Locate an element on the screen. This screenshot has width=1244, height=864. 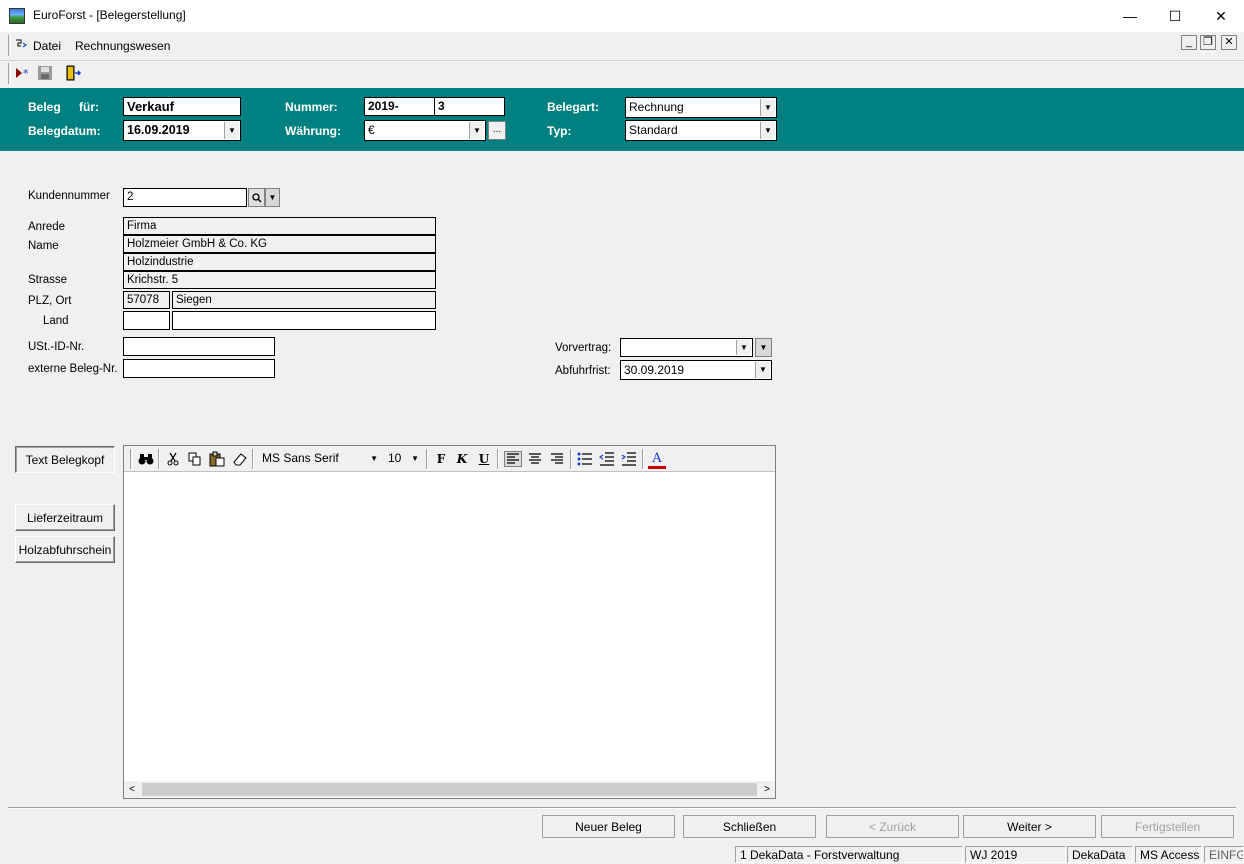
belegdatum-label-text: Belegdatum: is located at coordinates (64, 131).